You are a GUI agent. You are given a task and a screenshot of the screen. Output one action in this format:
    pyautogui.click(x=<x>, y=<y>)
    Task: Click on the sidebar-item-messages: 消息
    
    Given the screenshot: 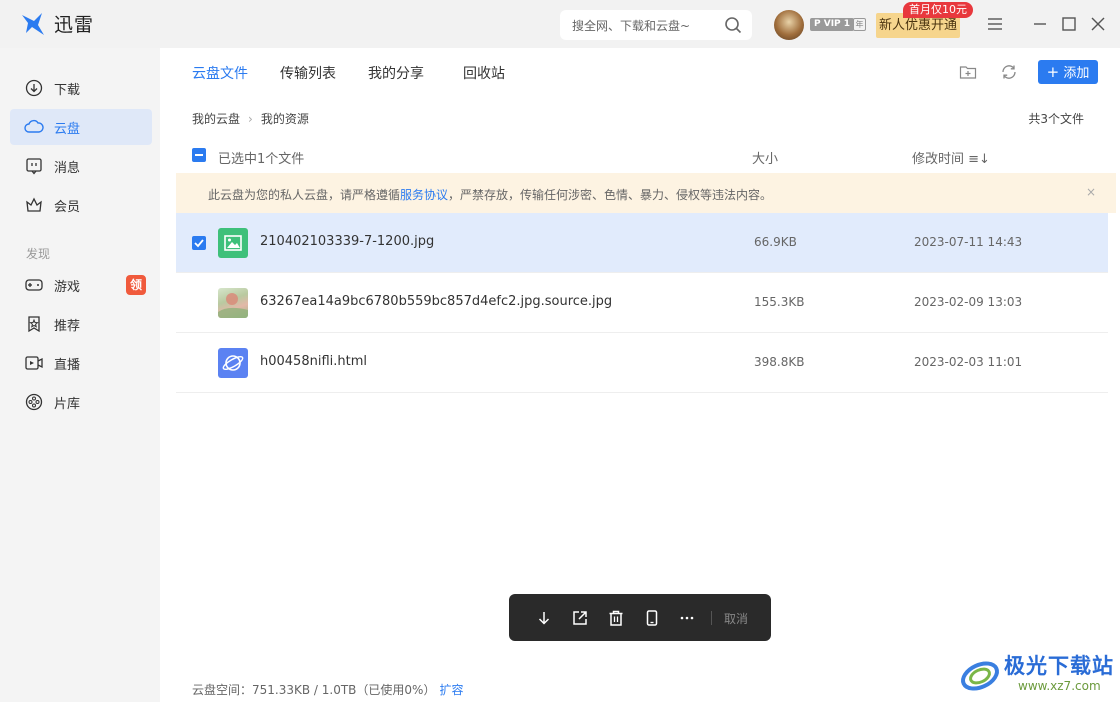 What is the action you would take?
    pyautogui.click(x=81, y=166)
    